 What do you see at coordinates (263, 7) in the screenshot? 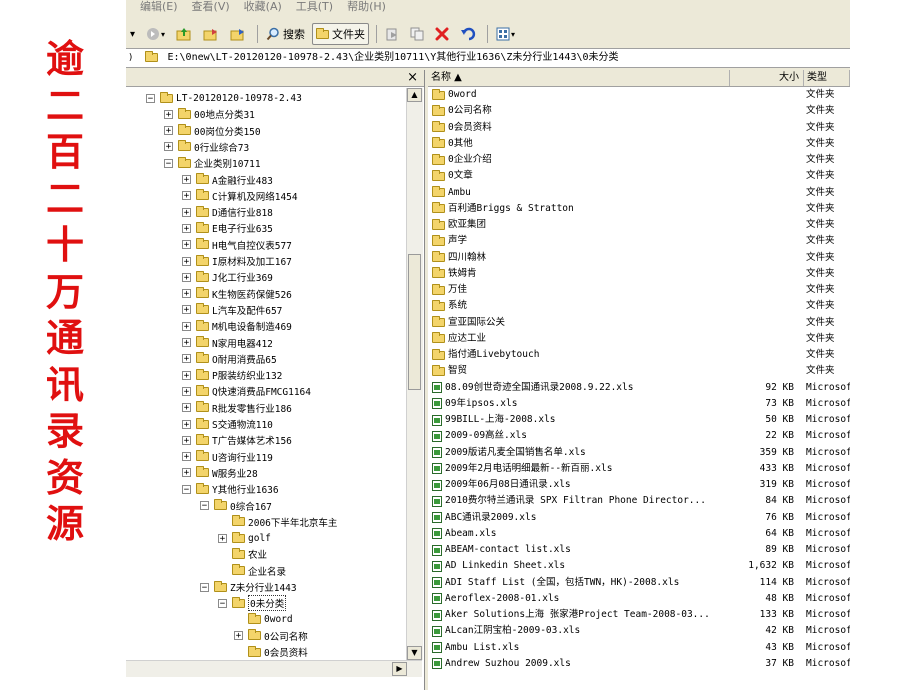
I see `menu-item: 收藏(A)` at bounding box center [263, 7].